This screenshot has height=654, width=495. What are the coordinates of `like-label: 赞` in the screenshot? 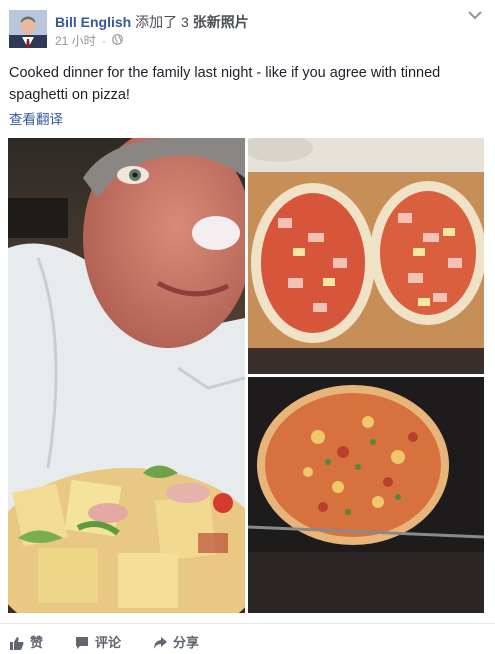 It's located at (37, 642).